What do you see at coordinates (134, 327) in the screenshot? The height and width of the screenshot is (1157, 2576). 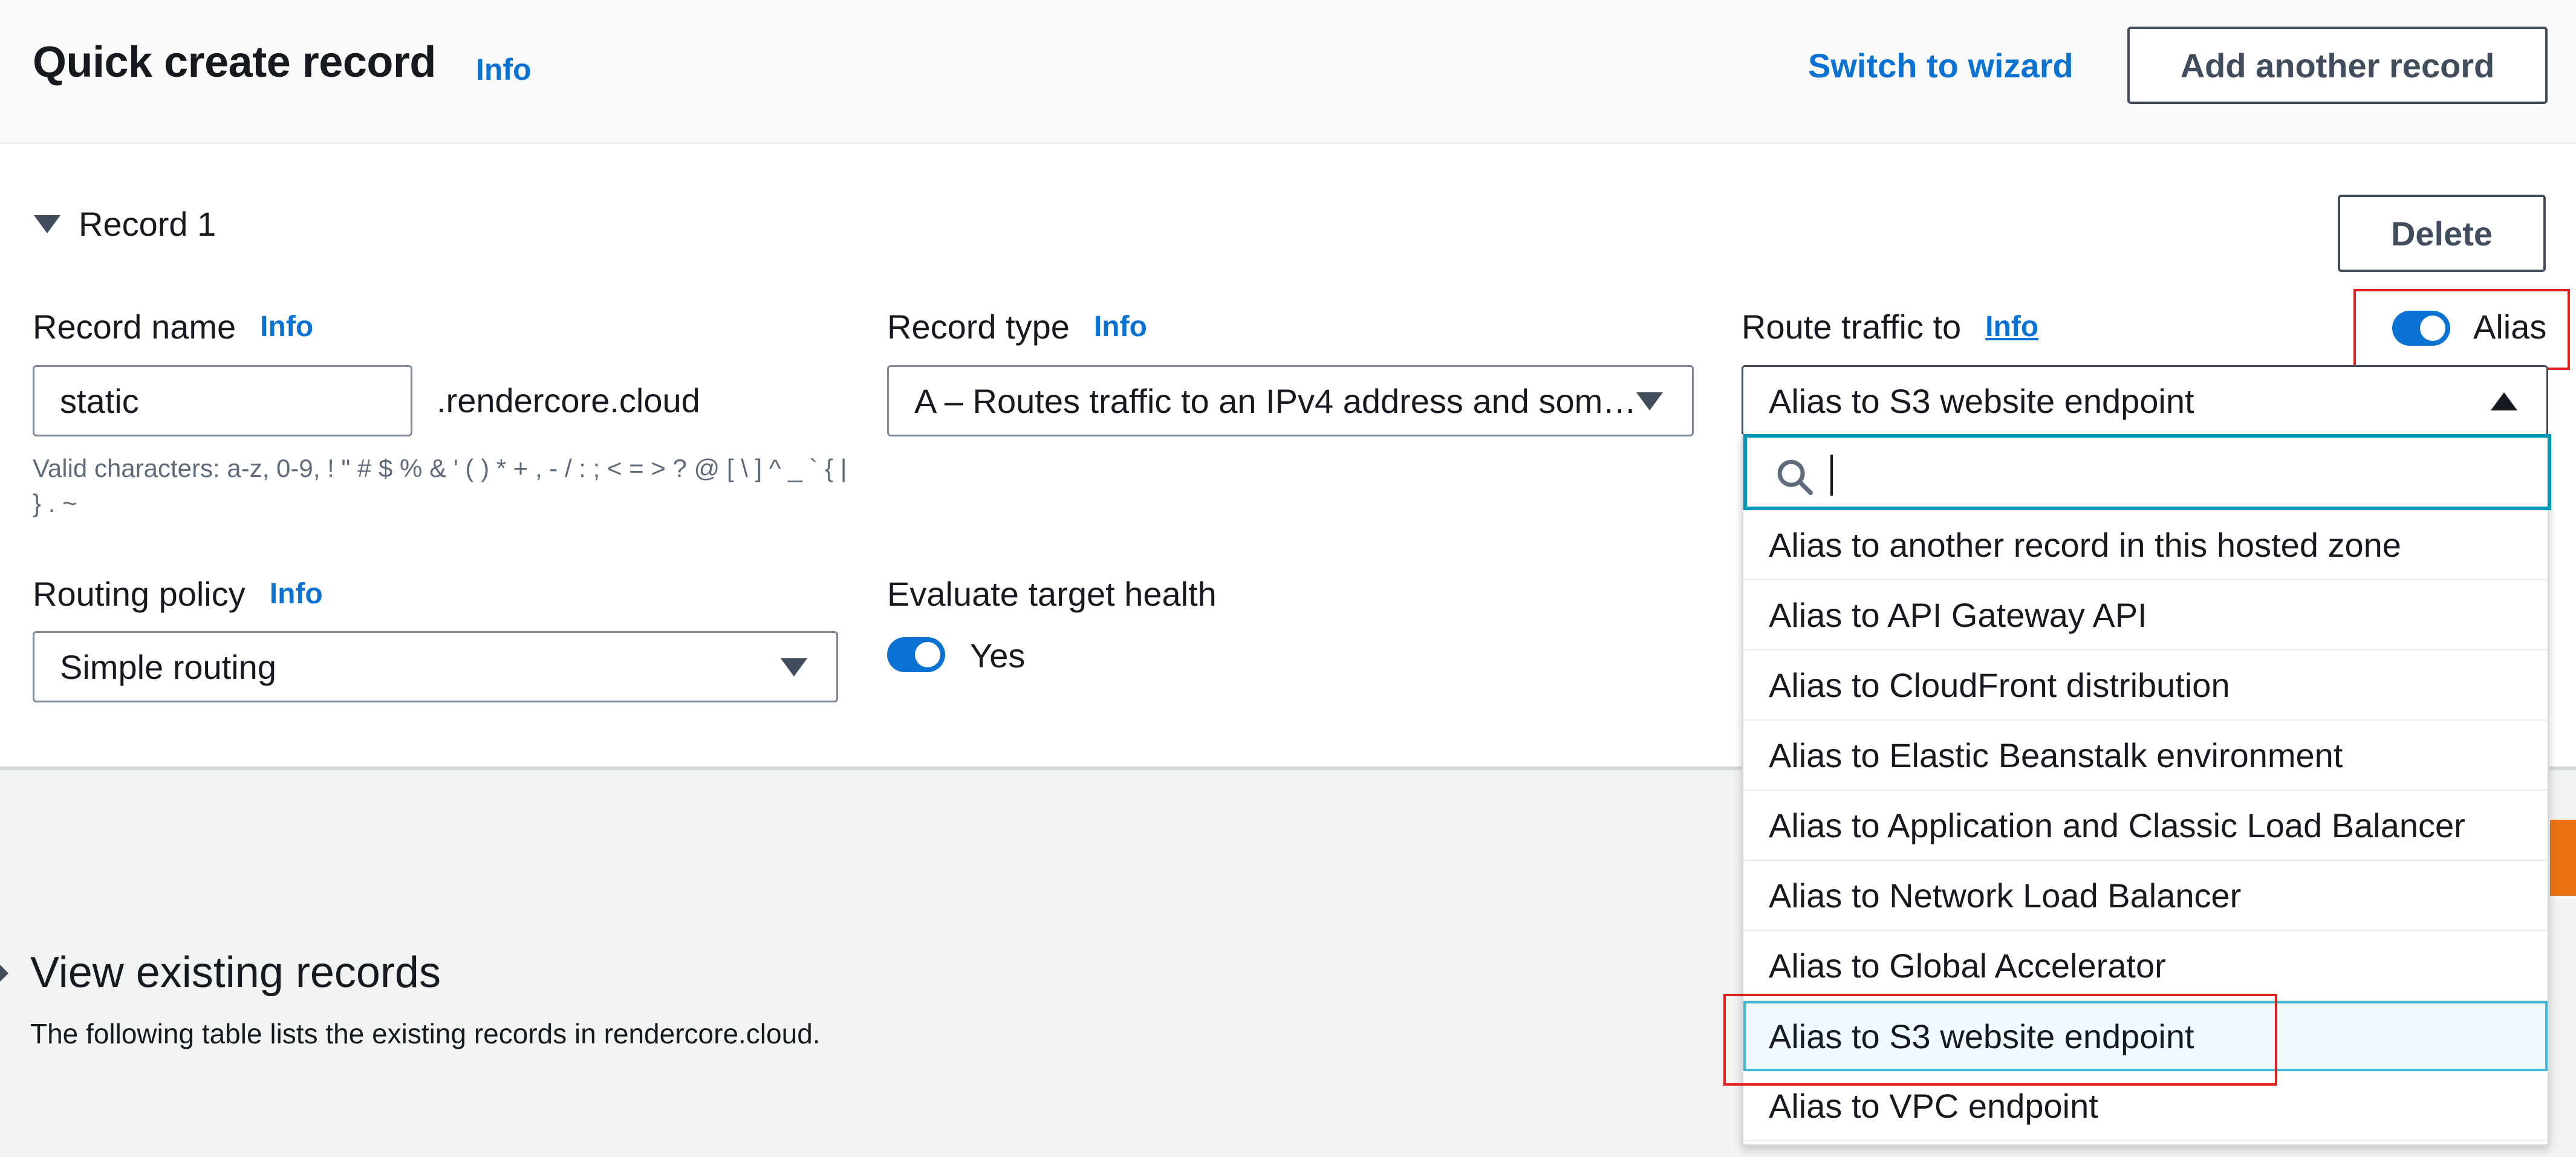 I see `record-name-label-text: Record name` at bounding box center [134, 327].